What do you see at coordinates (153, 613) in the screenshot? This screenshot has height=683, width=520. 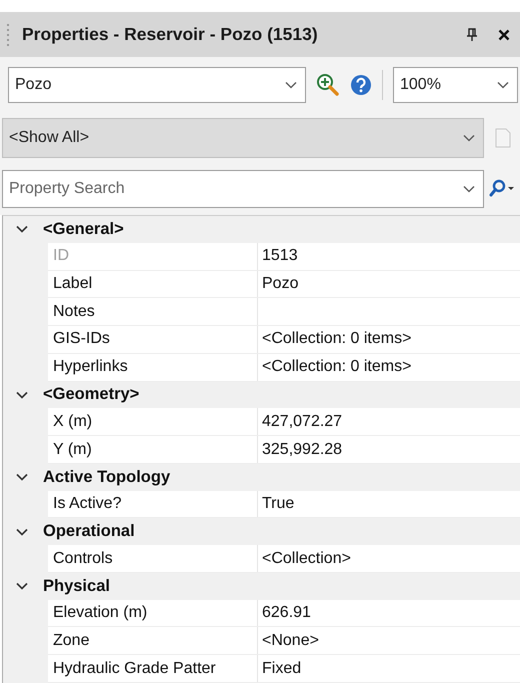 I see `property-name: Elevation (m)` at bounding box center [153, 613].